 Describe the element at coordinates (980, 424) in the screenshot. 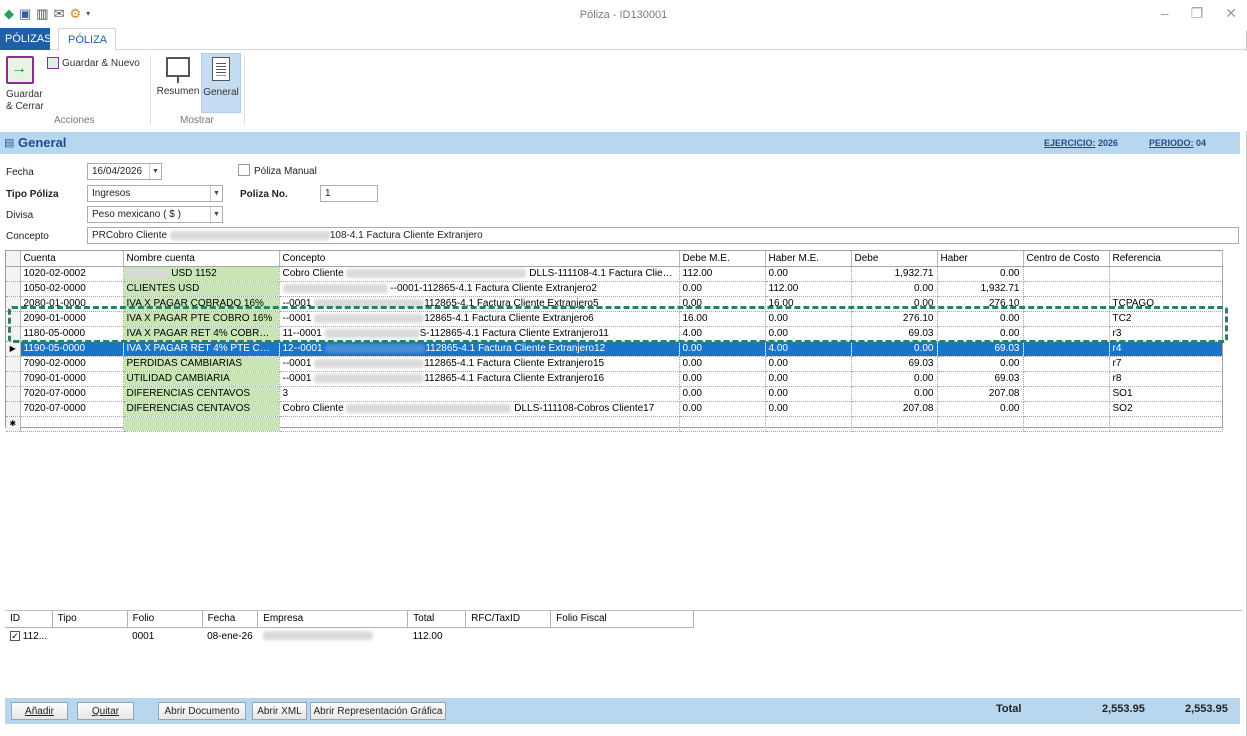

I see `cell-haber` at that location.